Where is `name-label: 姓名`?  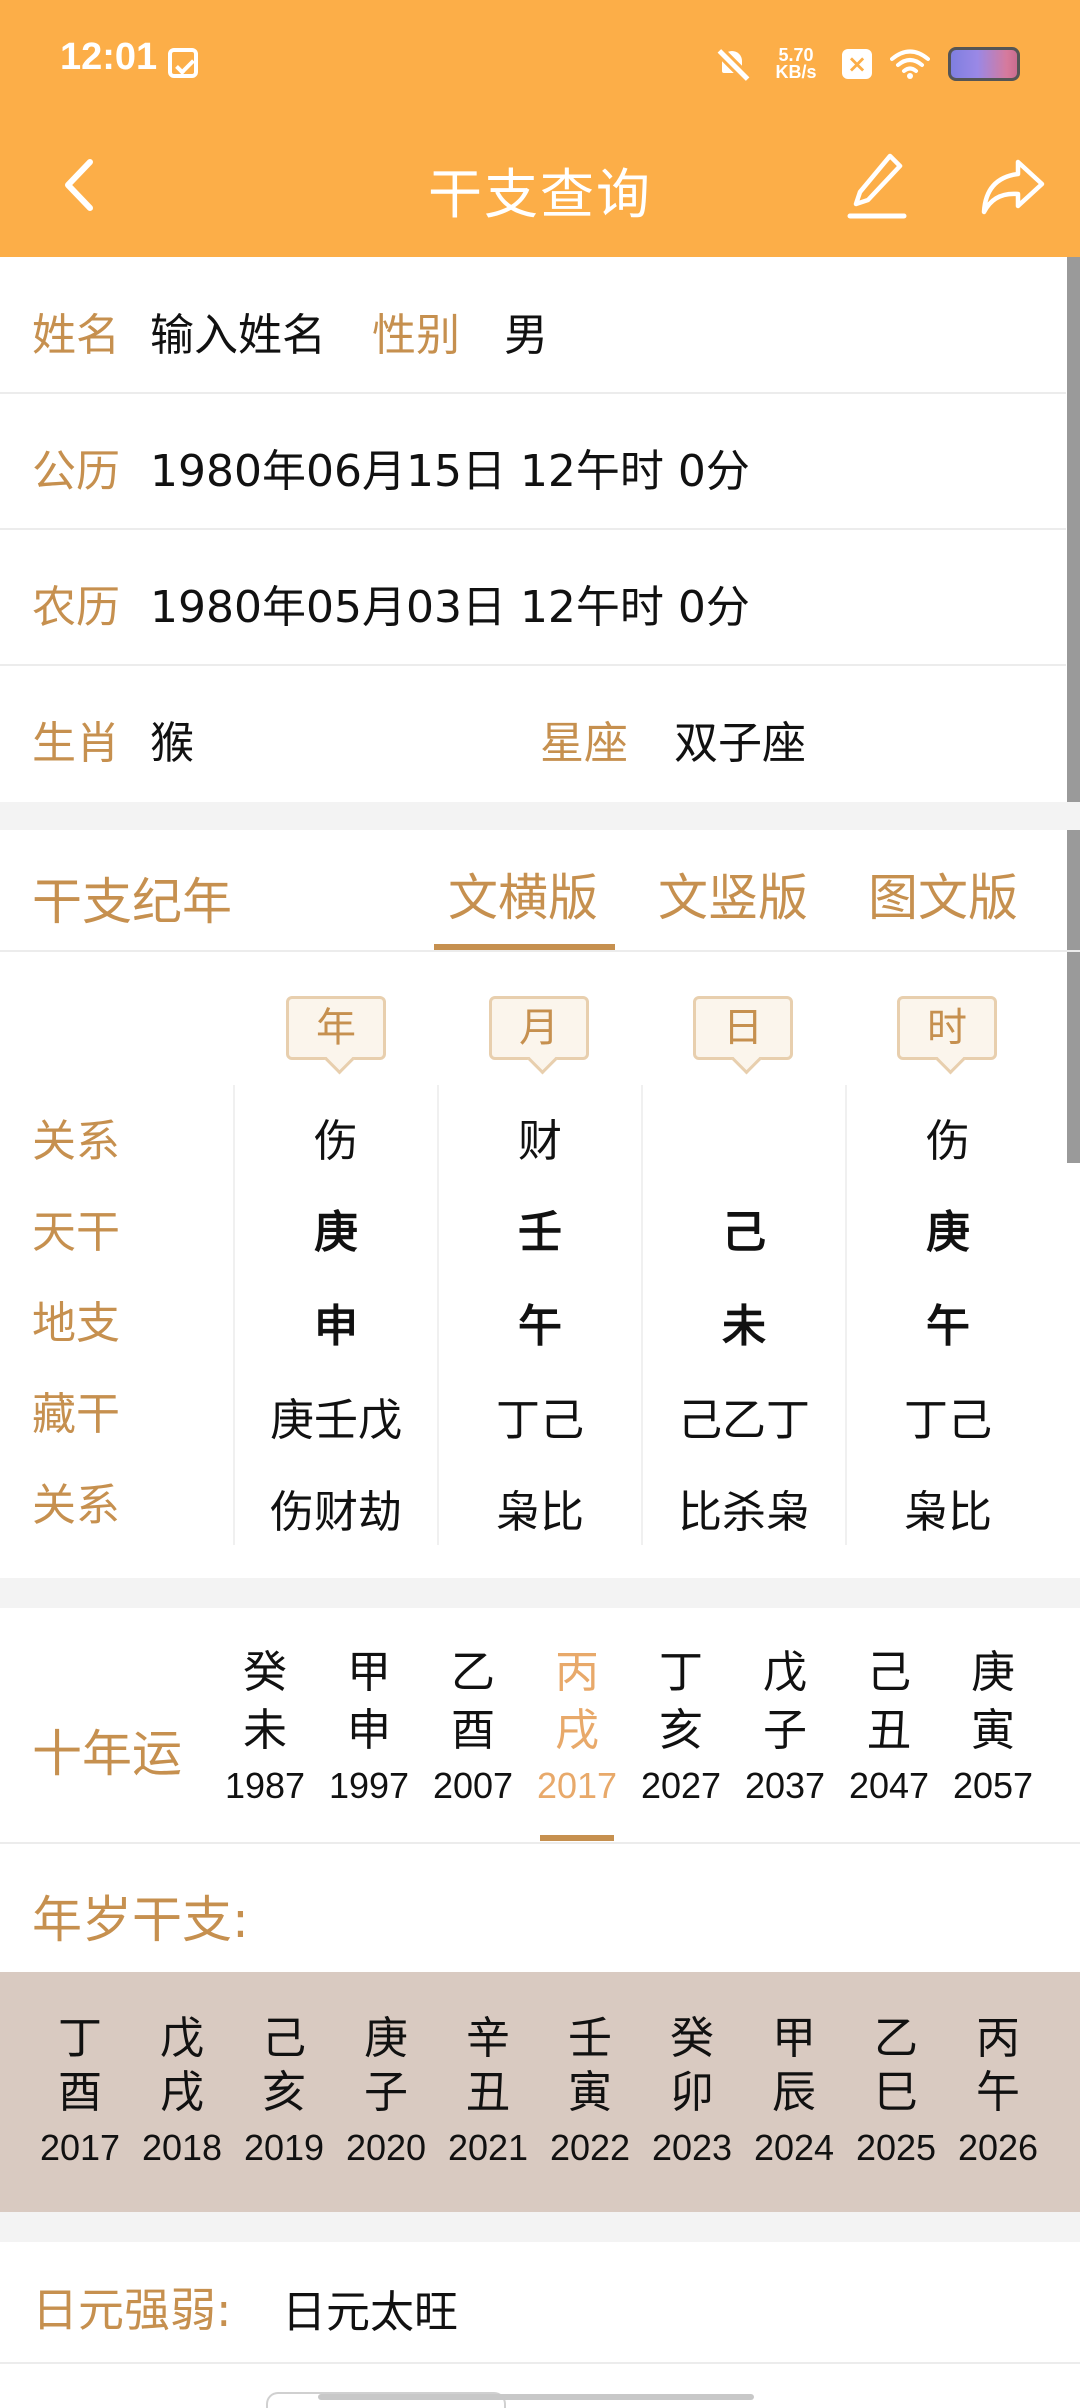
name-label: 姓名 is located at coordinates (76, 335).